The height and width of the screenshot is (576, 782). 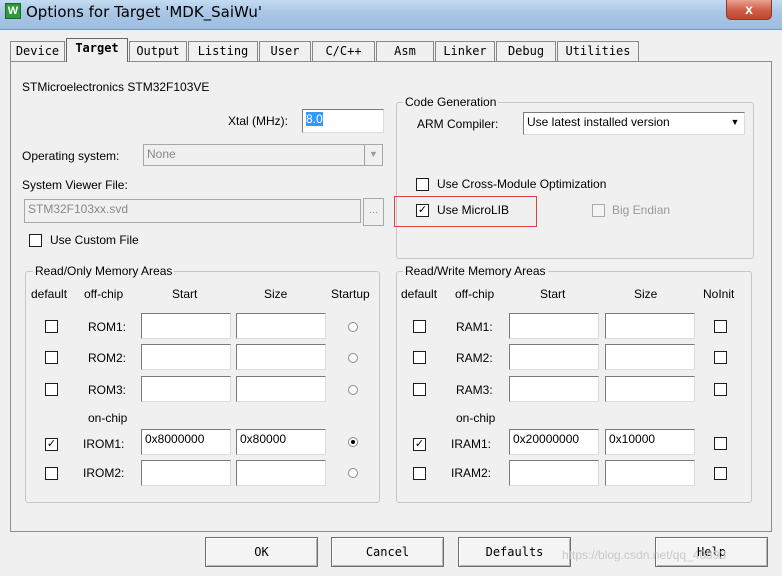 I want to click on ram3-default-checkbox, so click(x=419, y=389).